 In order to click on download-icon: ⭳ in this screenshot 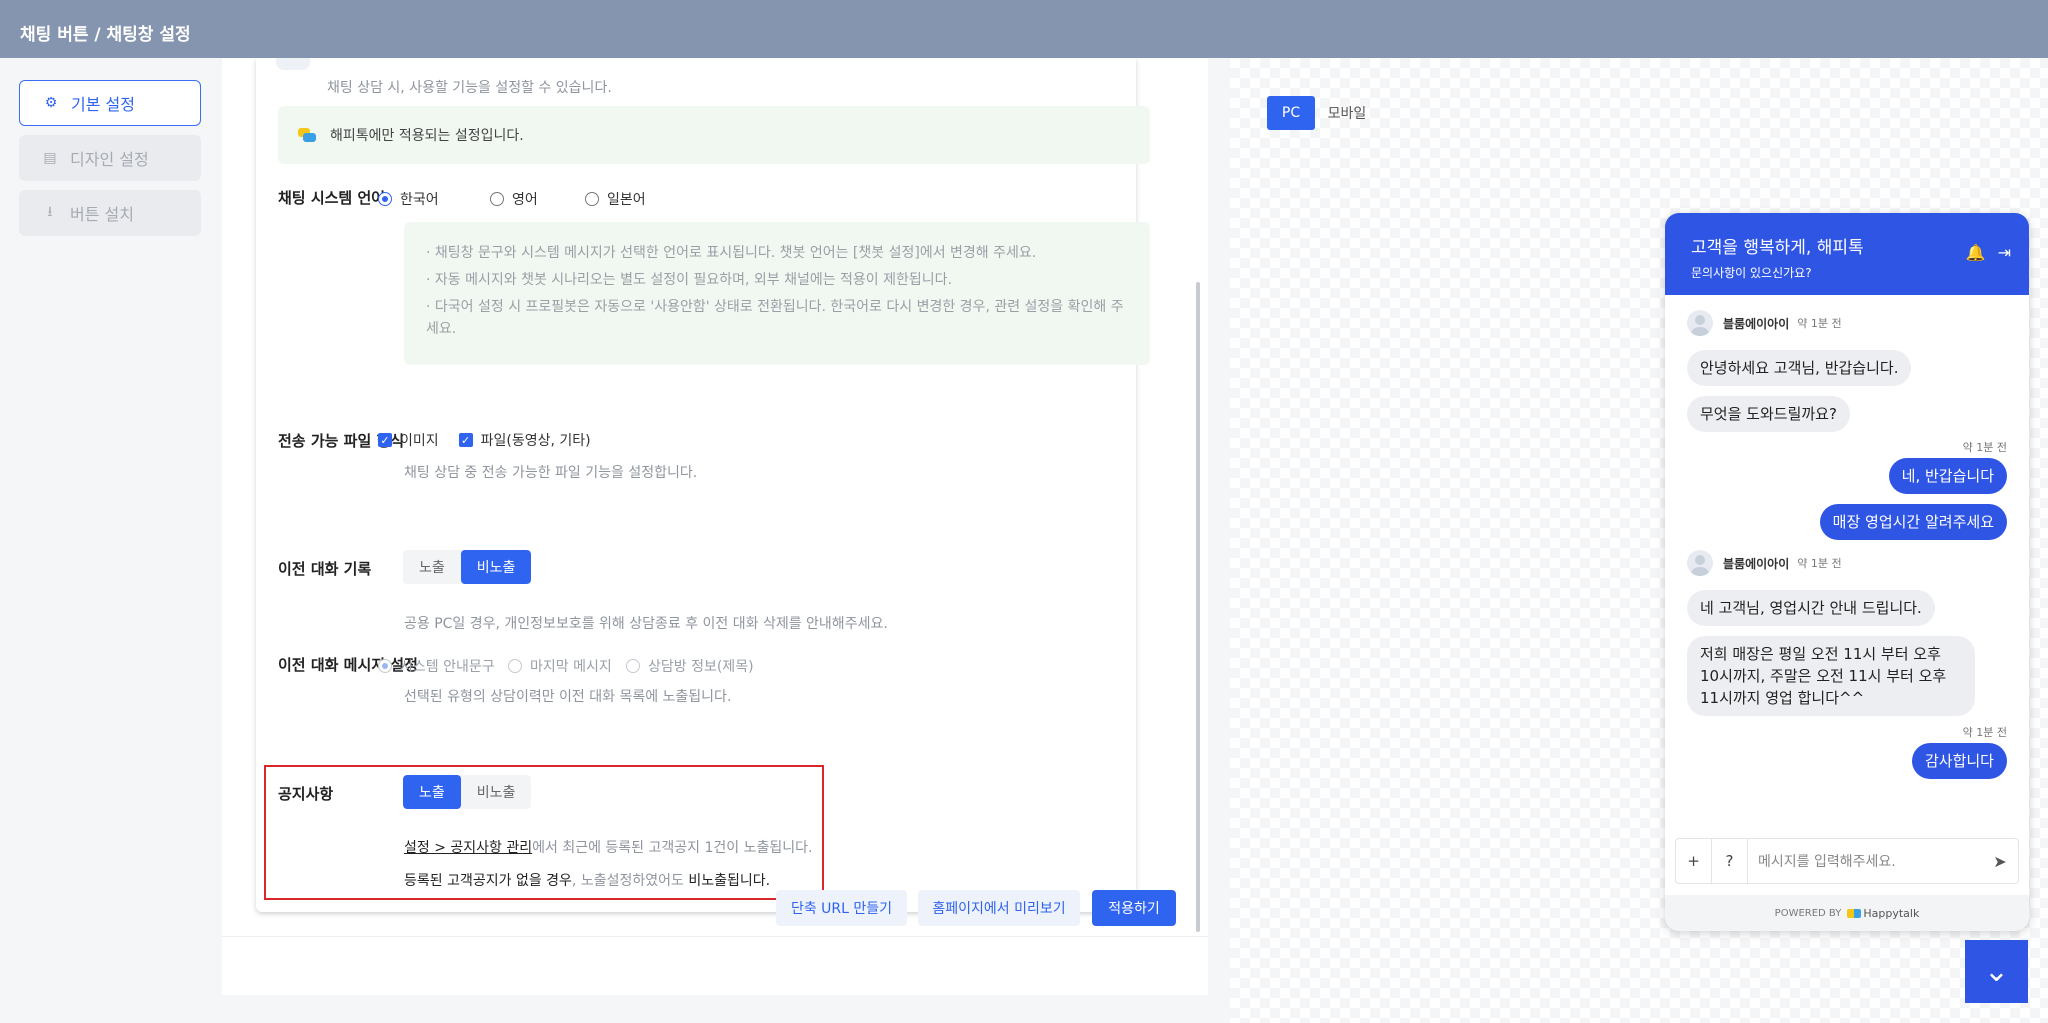, I will do `click(50, 212)`.